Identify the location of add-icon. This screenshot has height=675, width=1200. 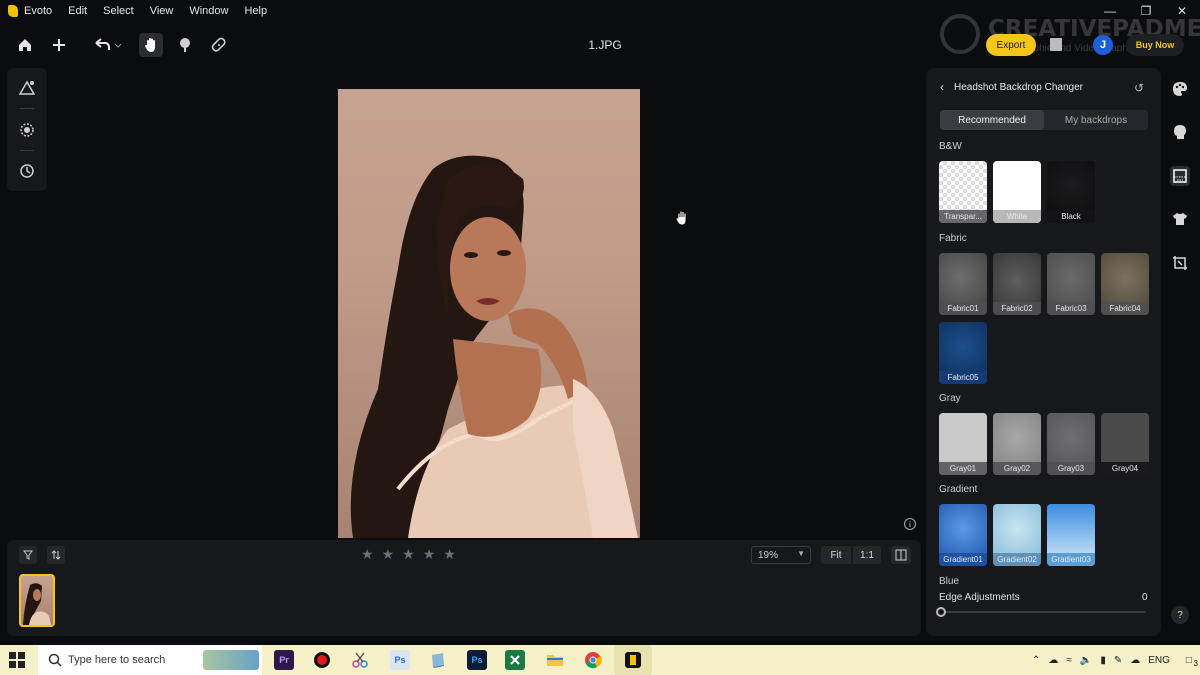
(59, 45).